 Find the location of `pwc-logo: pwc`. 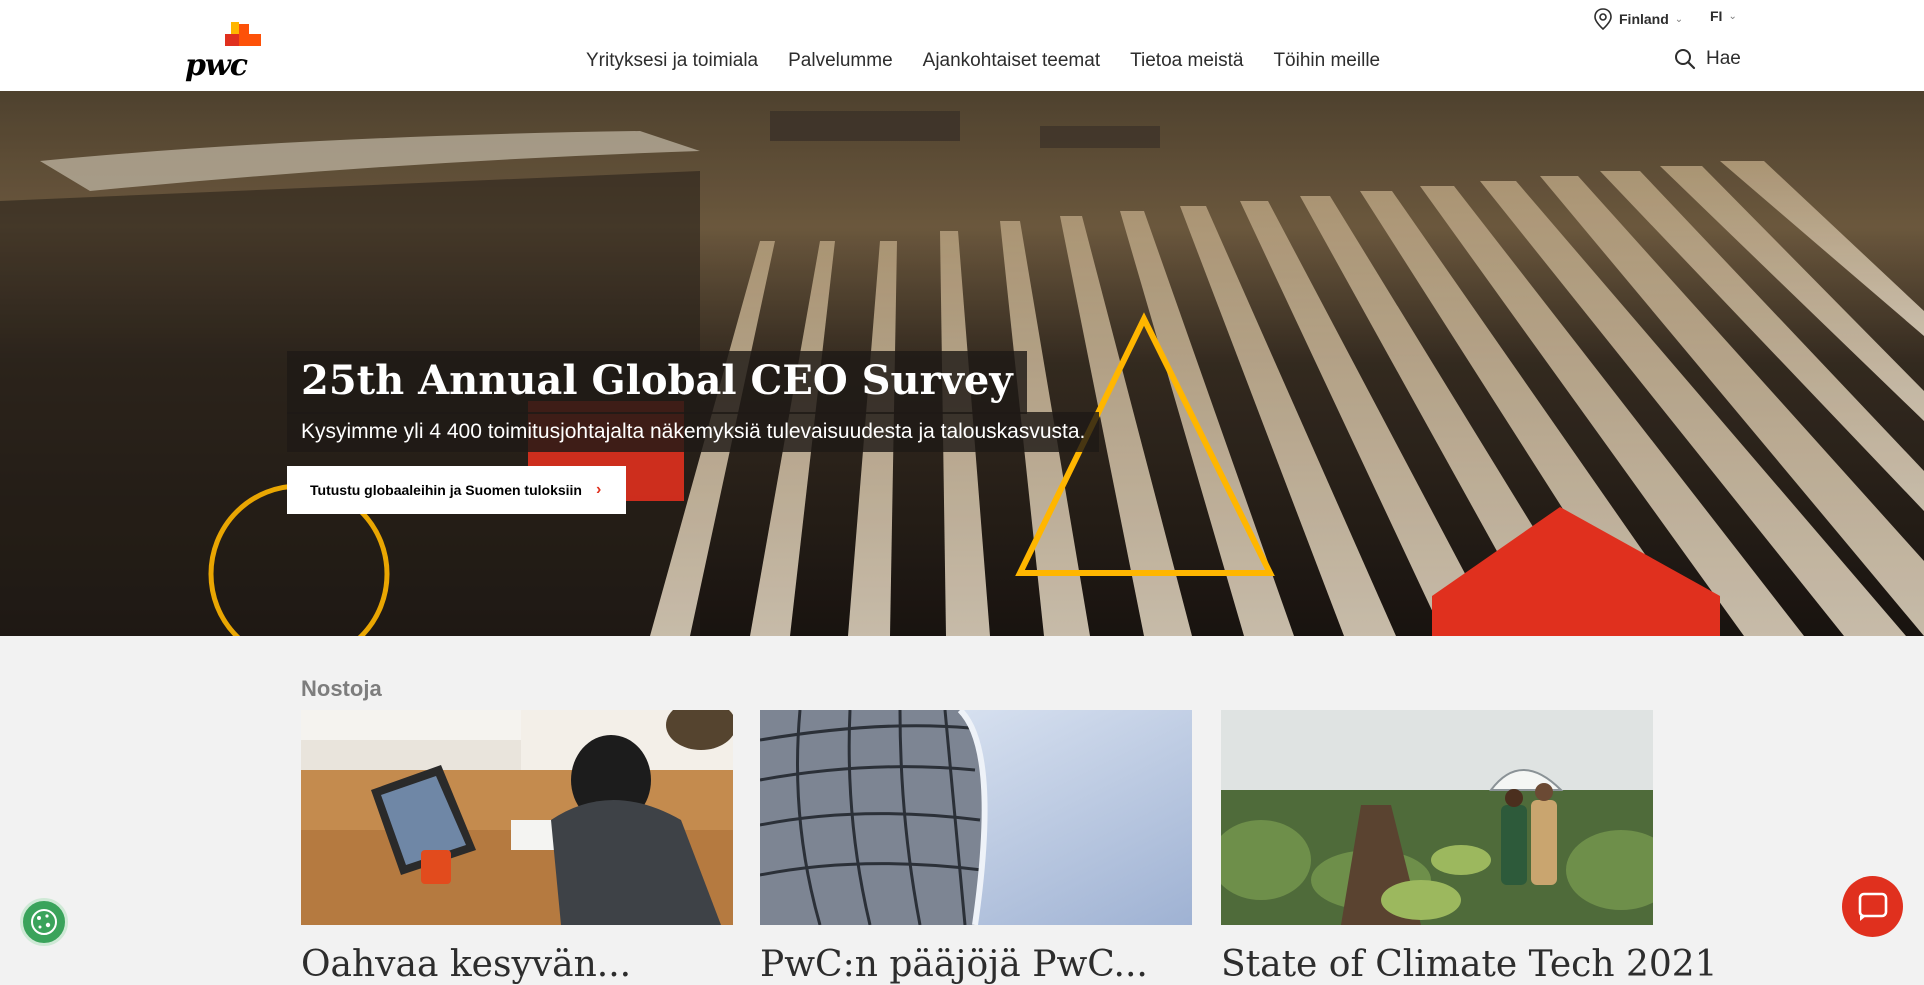

pwc-logo: pwc is located at coordinates (223, 52).